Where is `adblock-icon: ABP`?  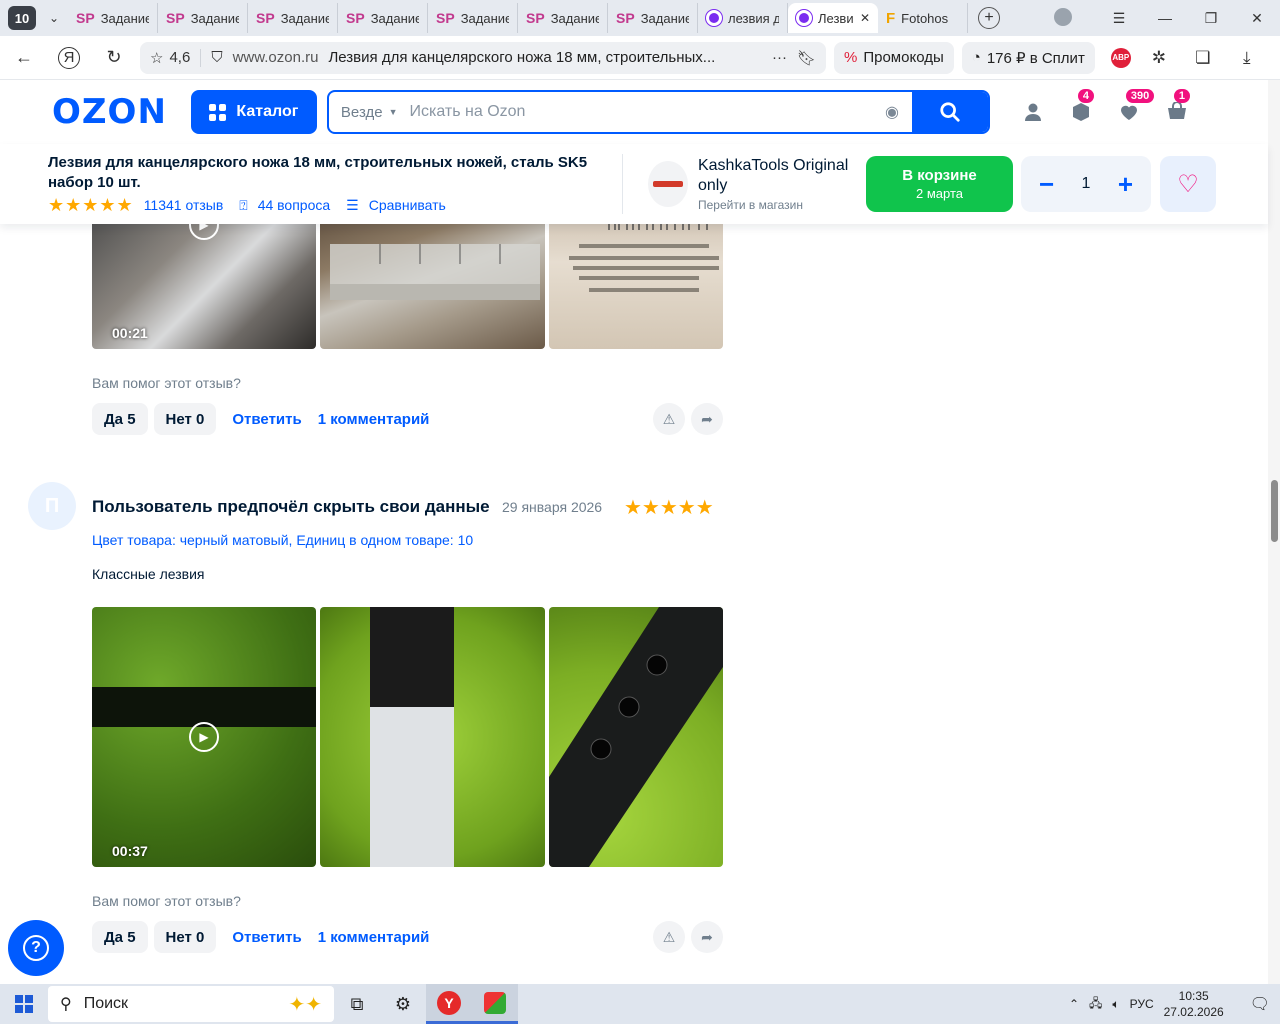
adblock-icon: ABP is located at coordinates (1120, 57).